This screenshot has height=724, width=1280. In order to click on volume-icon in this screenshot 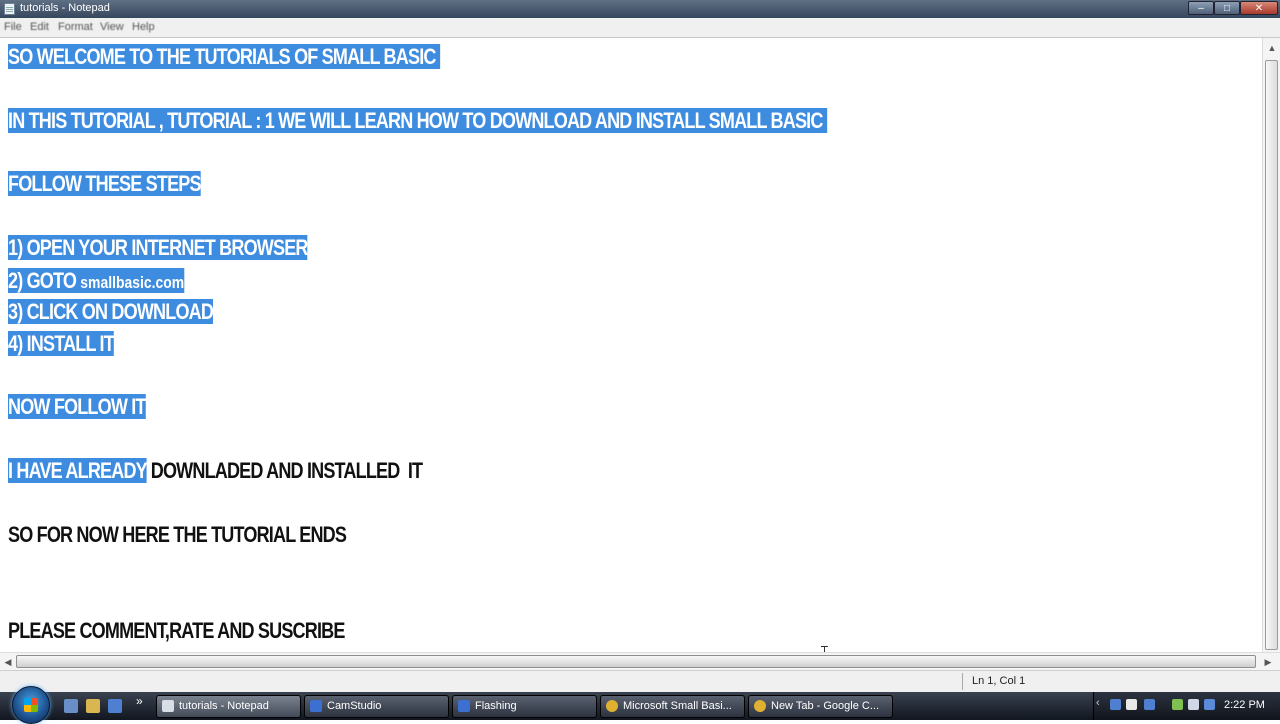, I will do `click(1131, 704)`.